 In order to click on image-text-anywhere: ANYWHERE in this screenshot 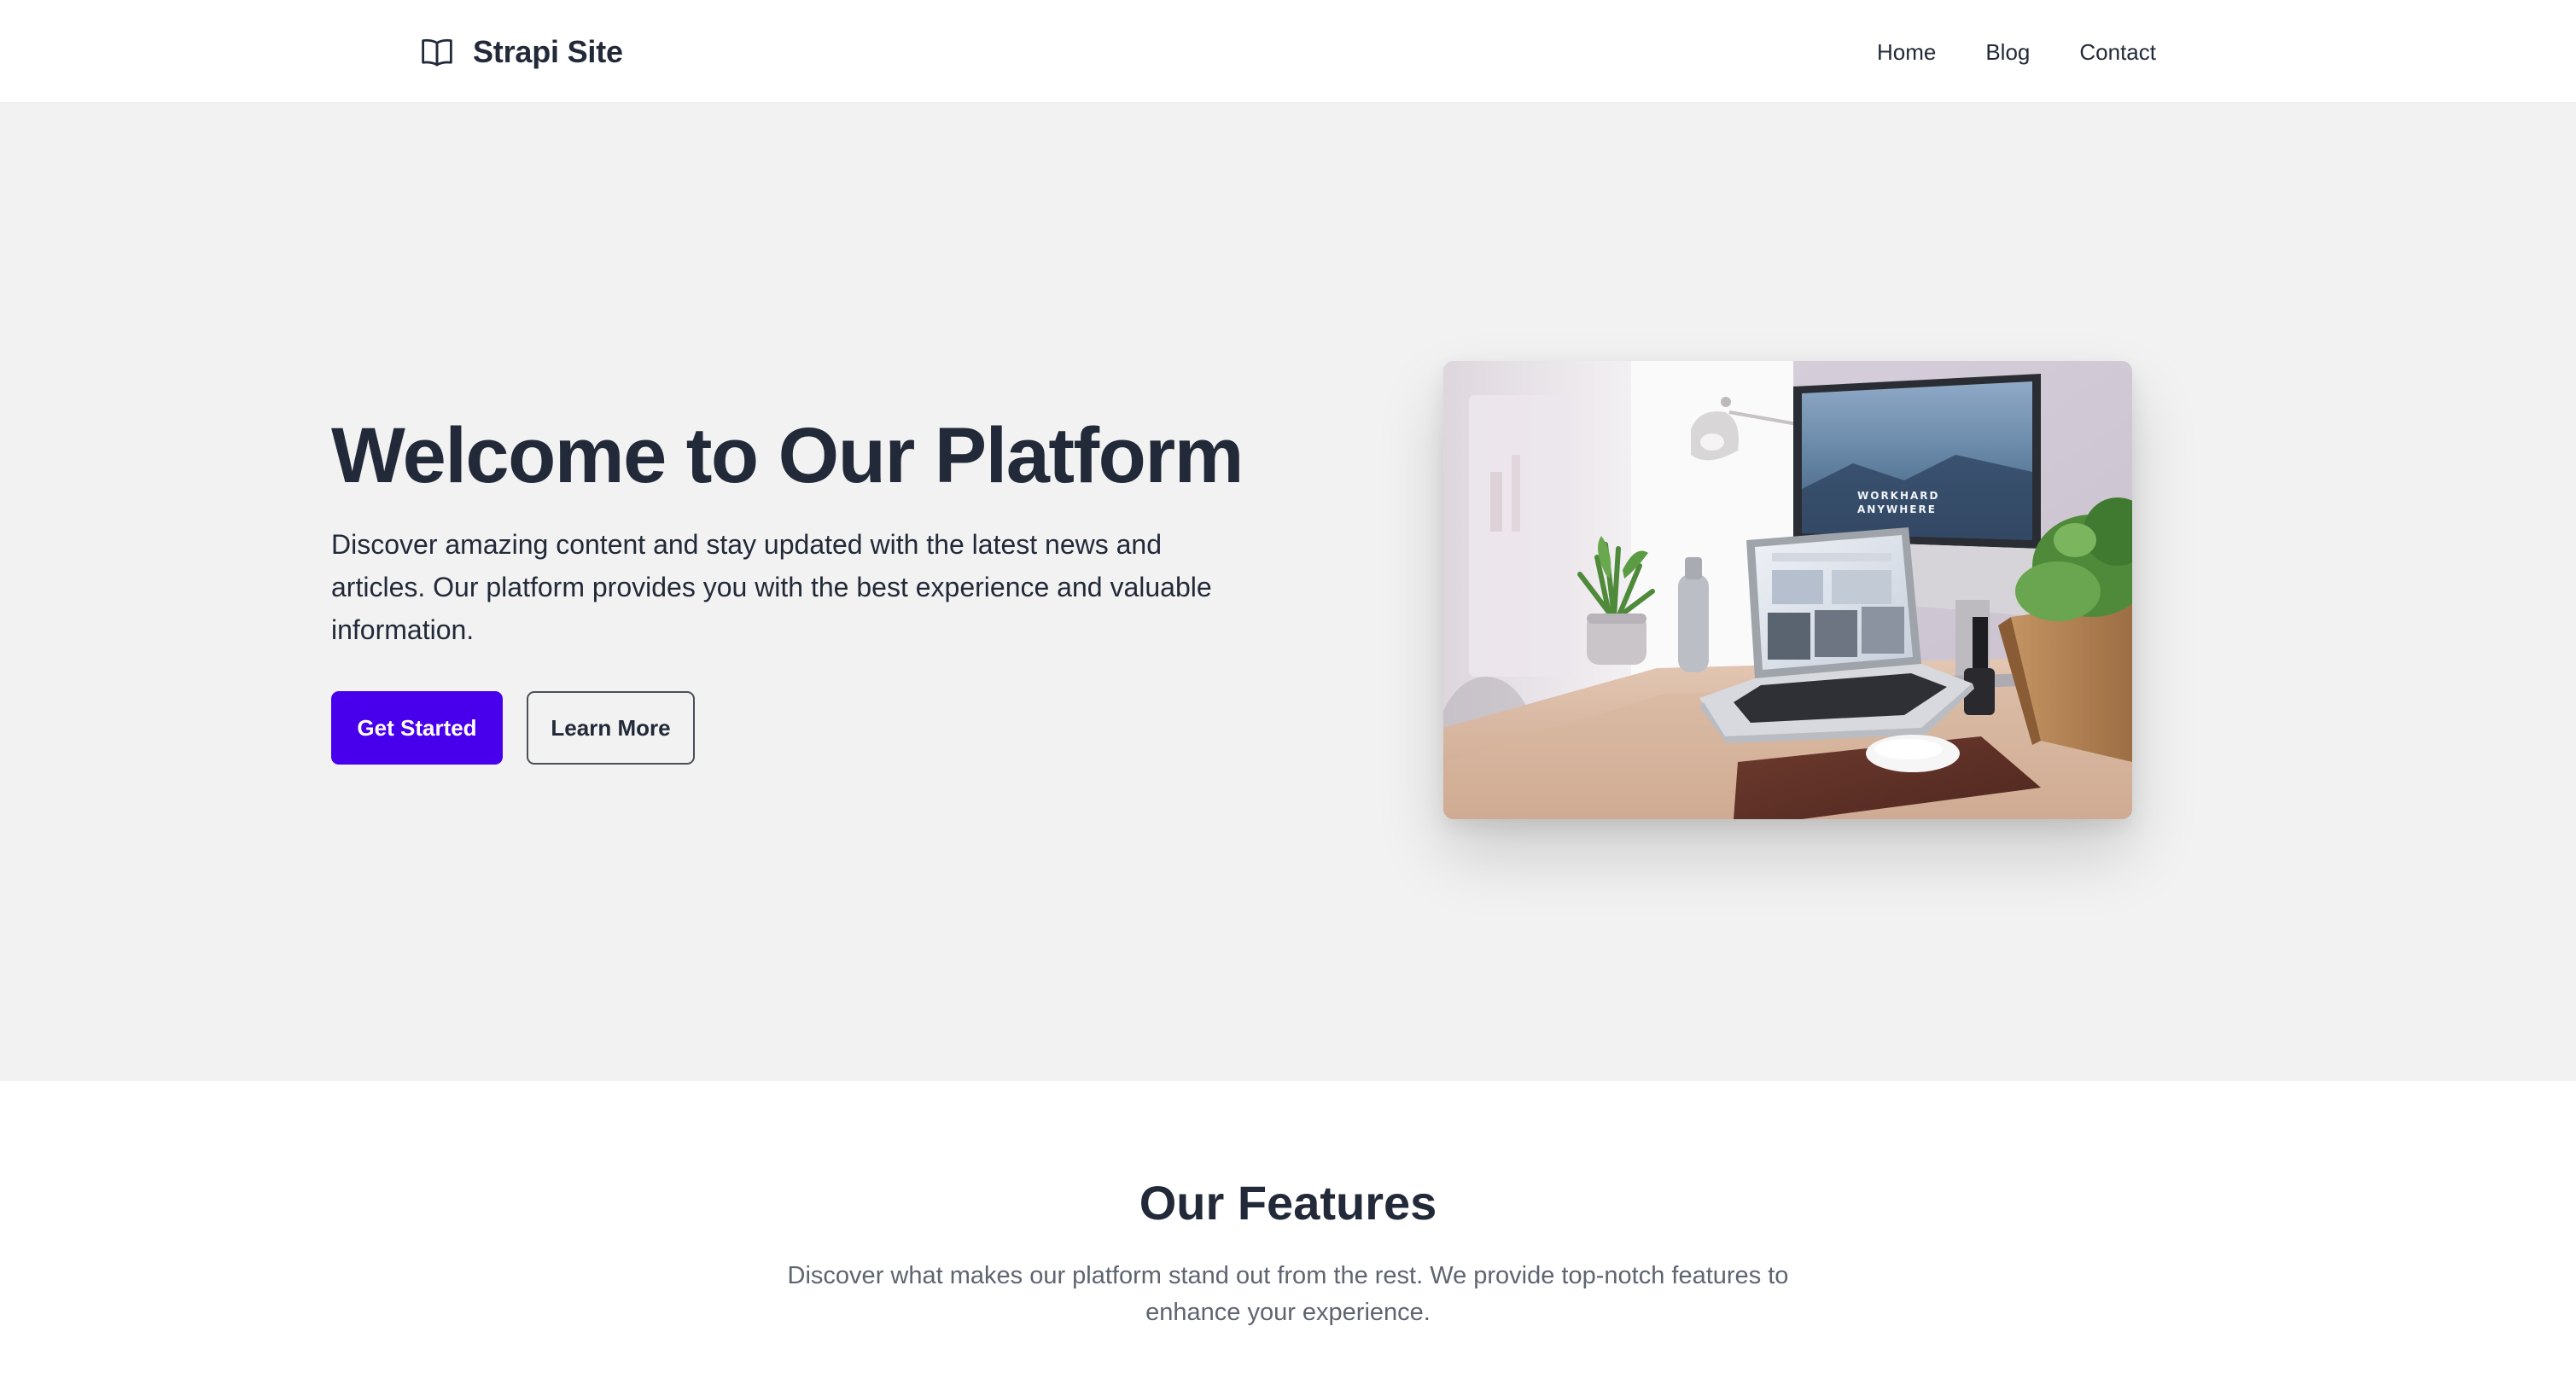, I will do `click(1897, 509)`.